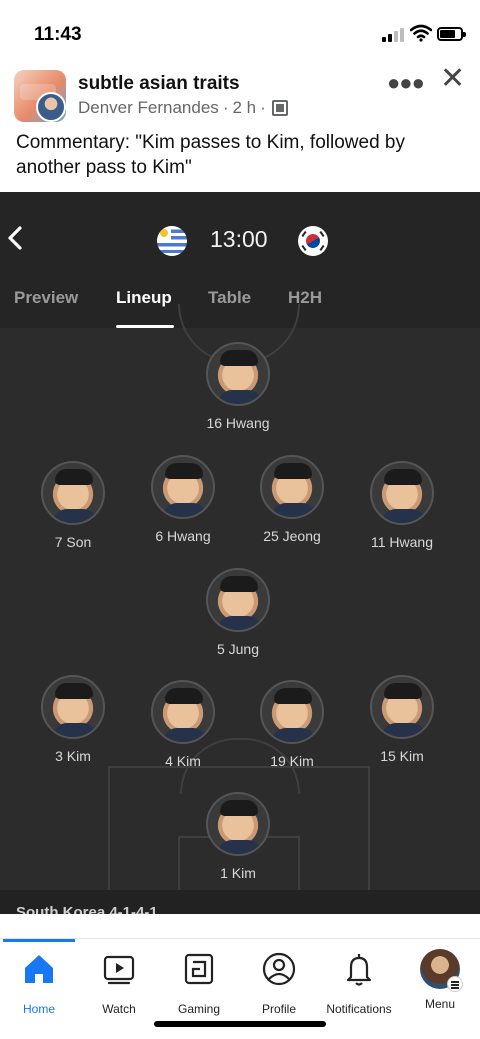 The width and height of the screenshot is (480, 1039). What do you see at coordinates (240, 1024) in the screenshot?
I see `home-indicator` at bounding box center [240, 1024].